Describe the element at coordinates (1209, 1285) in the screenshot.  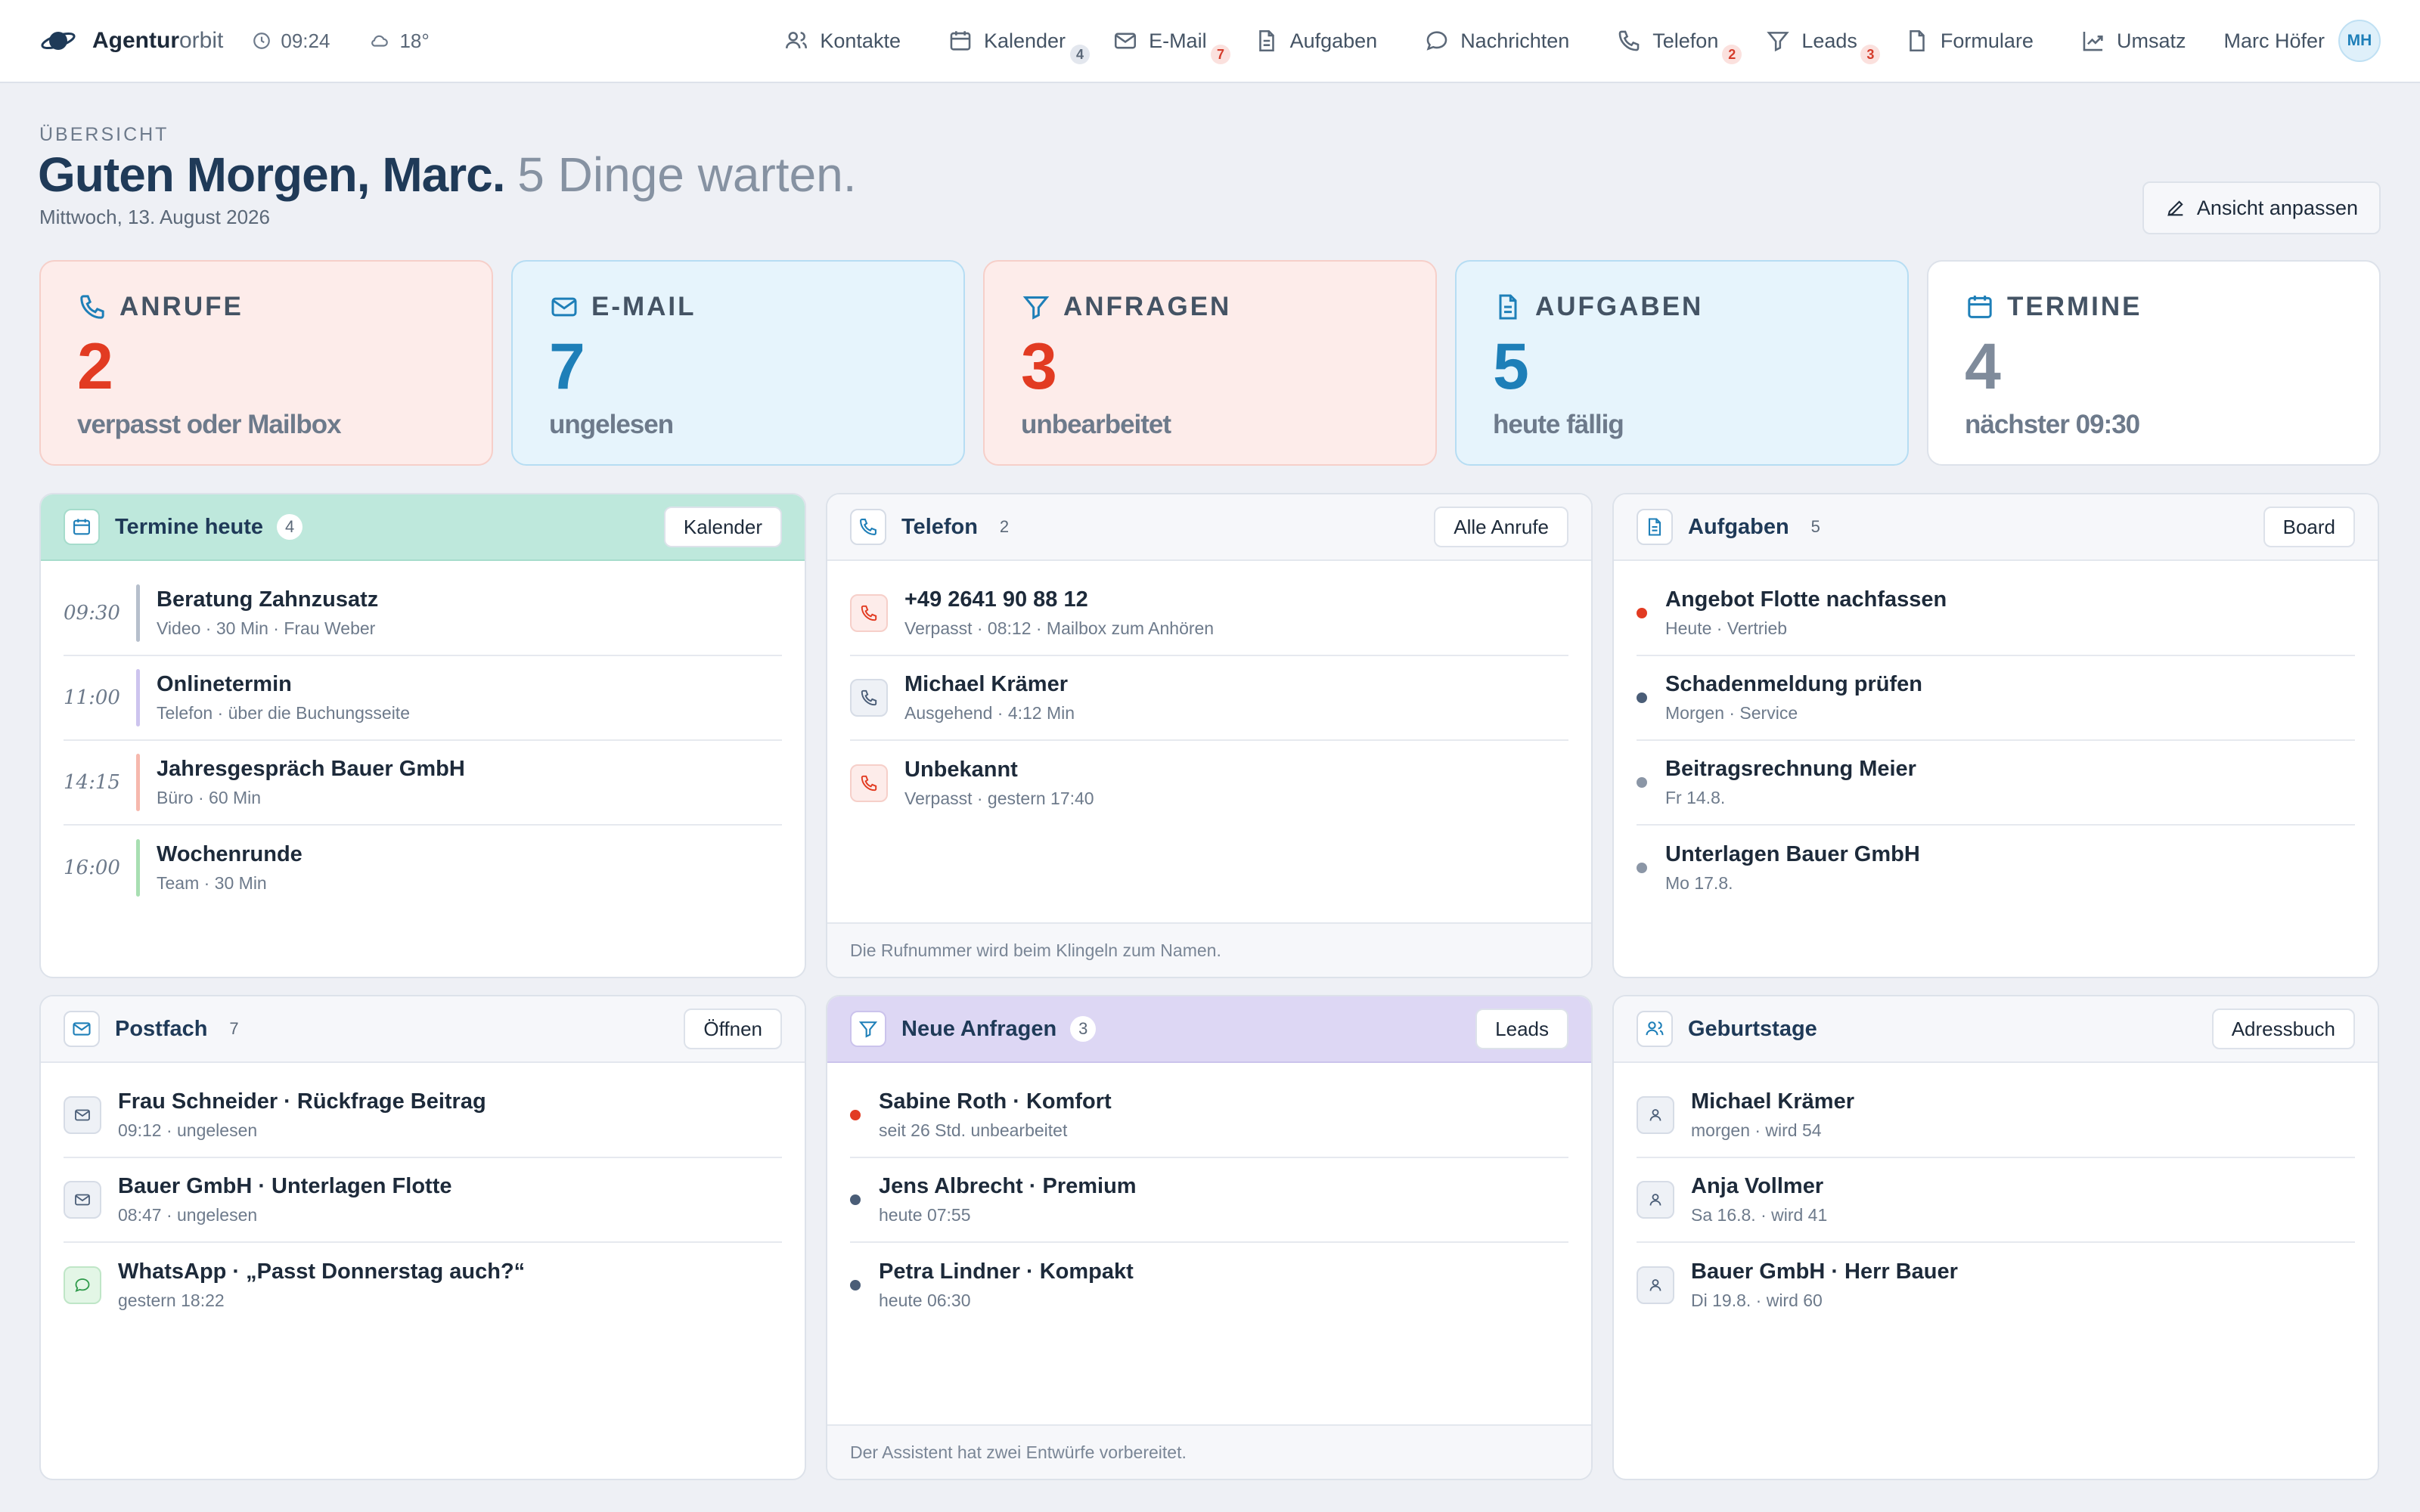
I see `lead-row: Petra Lindner · Kompakt heute 06:30` at that location.